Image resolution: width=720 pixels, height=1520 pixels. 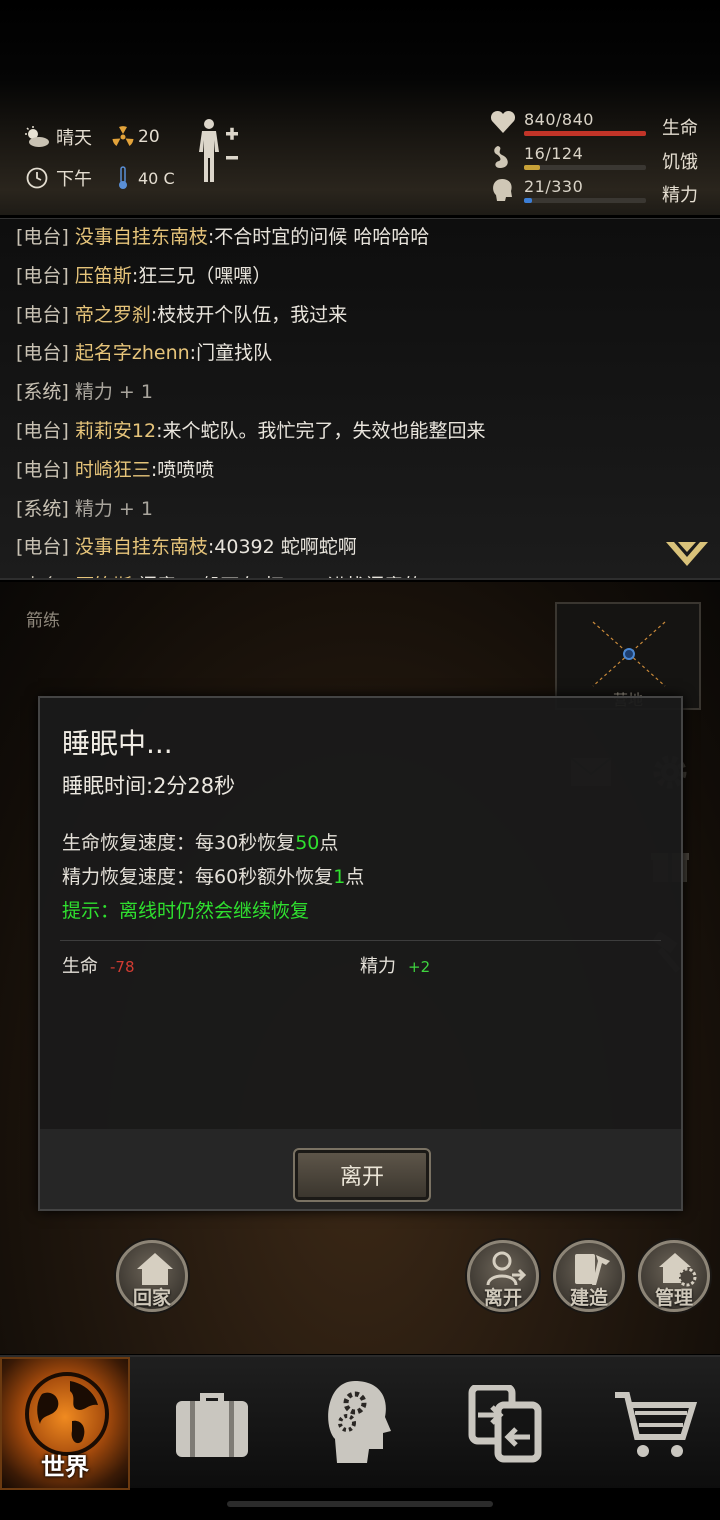 I want to click on chat-message-text: :枝枝开个队伍，我过来, so click(x=249, y=314).